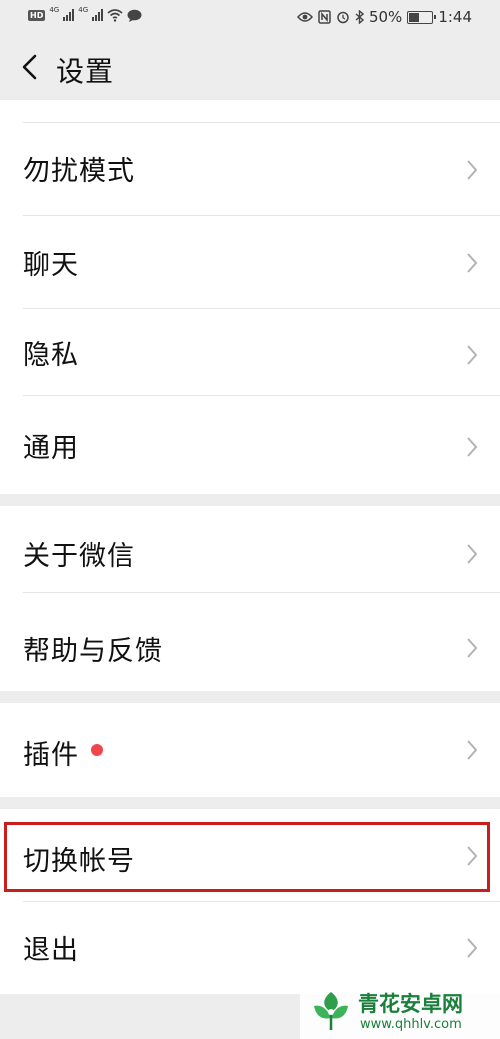 The image size is (500, 1039). What do you see at coordinates (410, 1004) in the screenshot?
I see `watermark-title: 青花安卓网` at bounding box center [410, 1004].